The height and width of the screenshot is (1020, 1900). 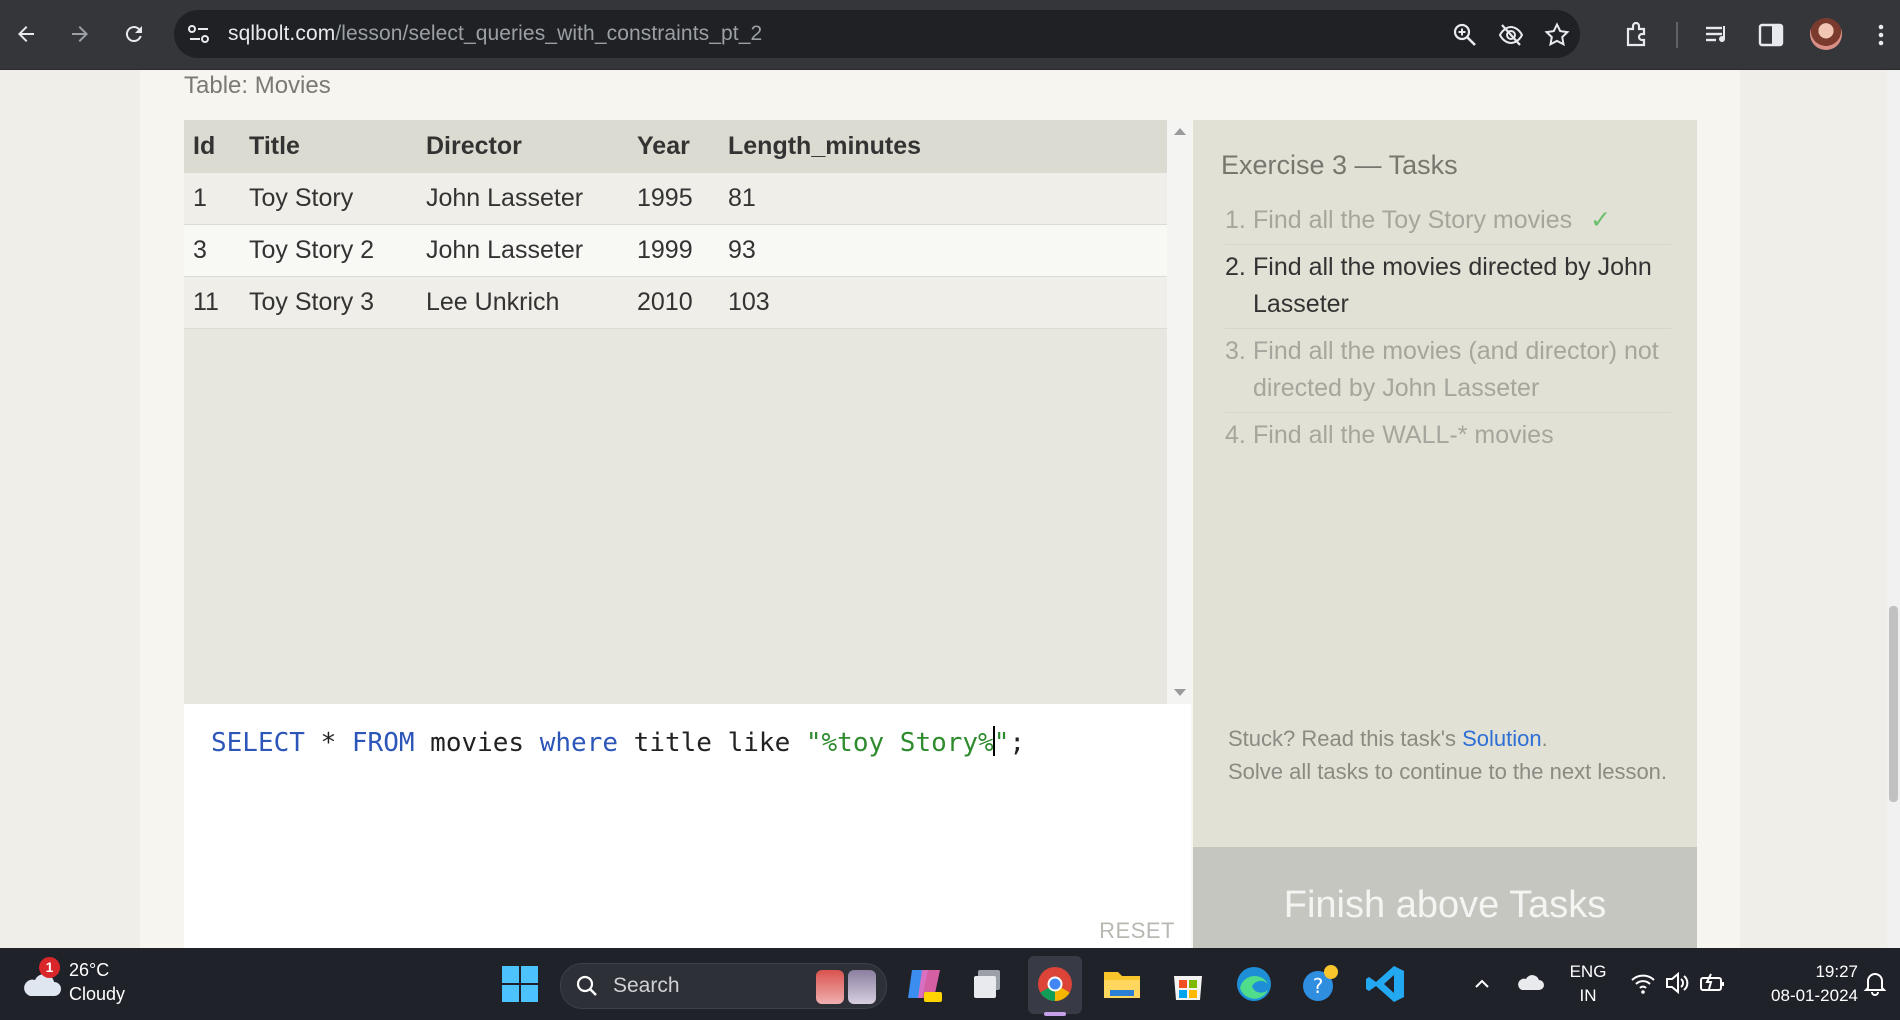 What do you see at coordinates (1637, 35) in the screenshot?
I see `extensions-icon` at bounding box center [1637, 35].